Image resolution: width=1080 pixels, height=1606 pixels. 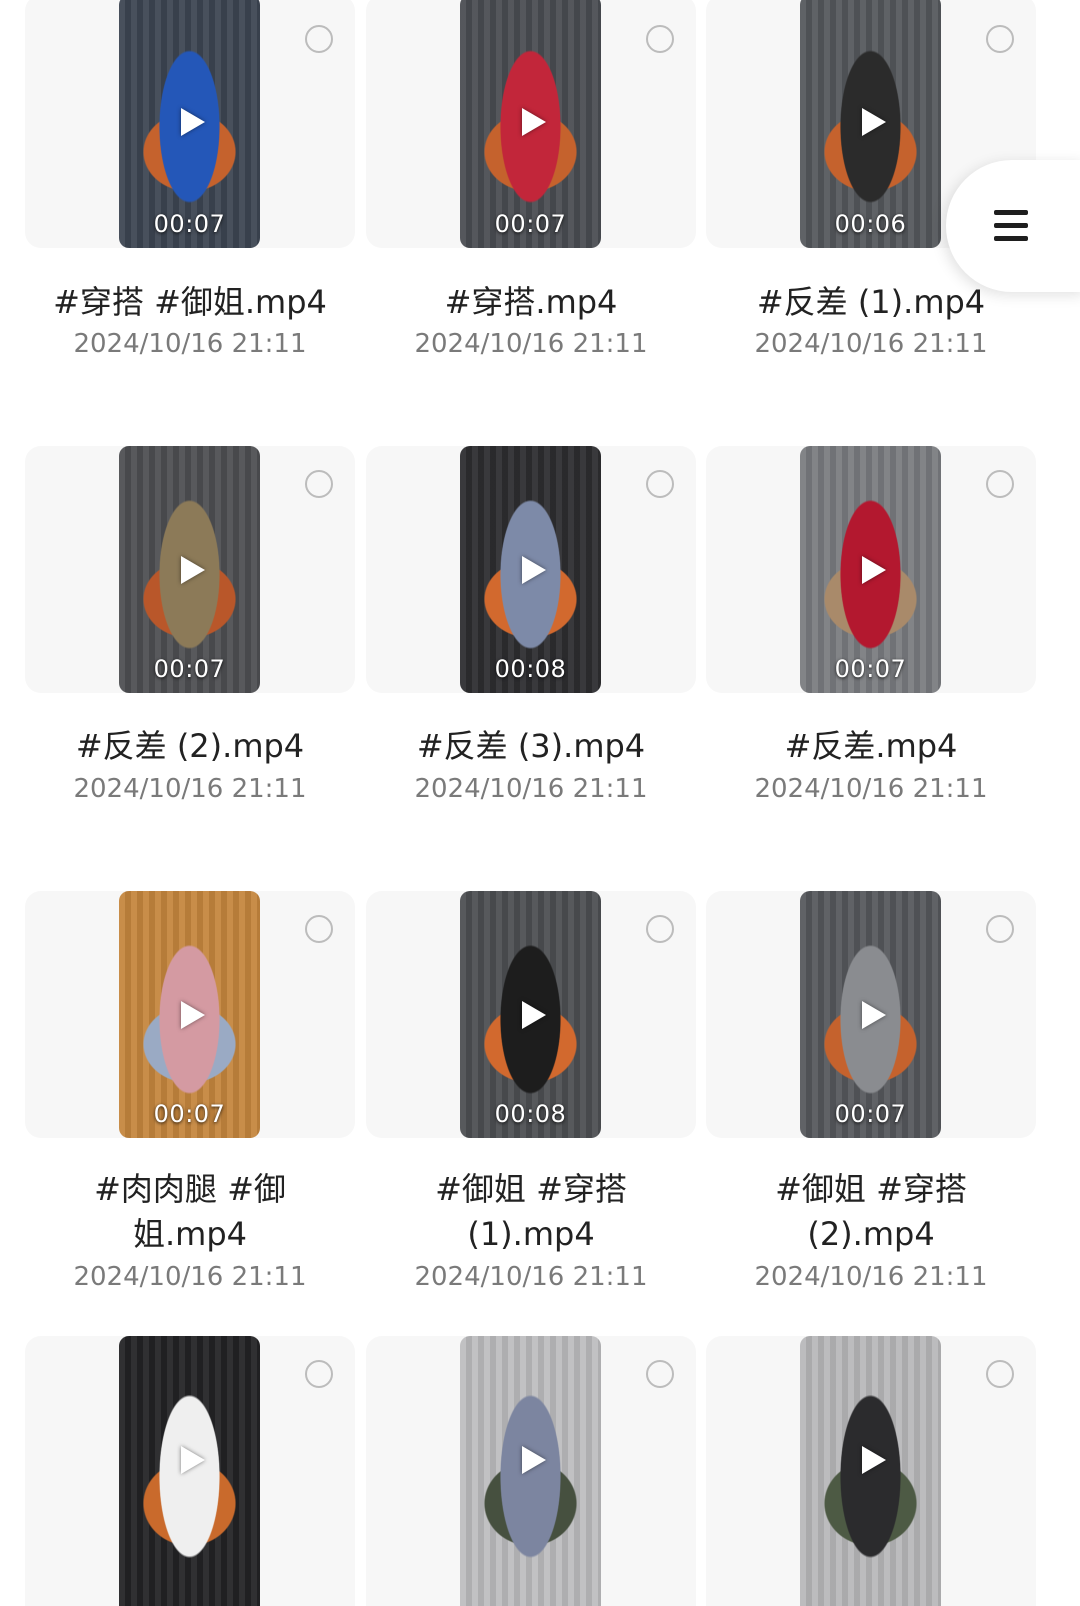 What do you see at coordinates (870, 224) in the screenshot?
I see `duration-label: 00:06` at bounding box center [870, 224].